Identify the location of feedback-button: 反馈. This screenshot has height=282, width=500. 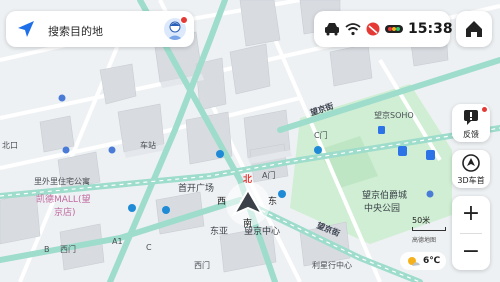
(471, 123).